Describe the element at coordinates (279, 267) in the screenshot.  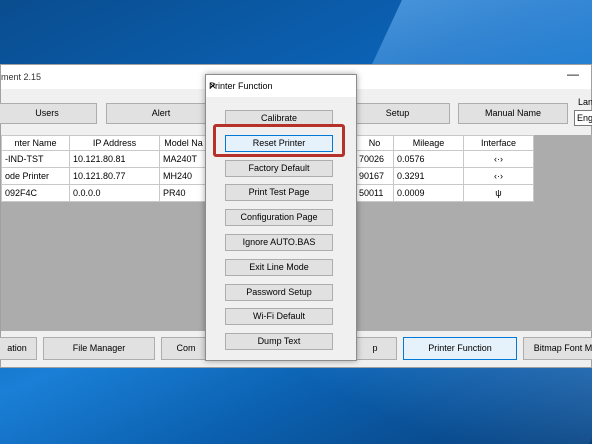
I see `exit-line-mode-button: Exit Line Mode` at that location.